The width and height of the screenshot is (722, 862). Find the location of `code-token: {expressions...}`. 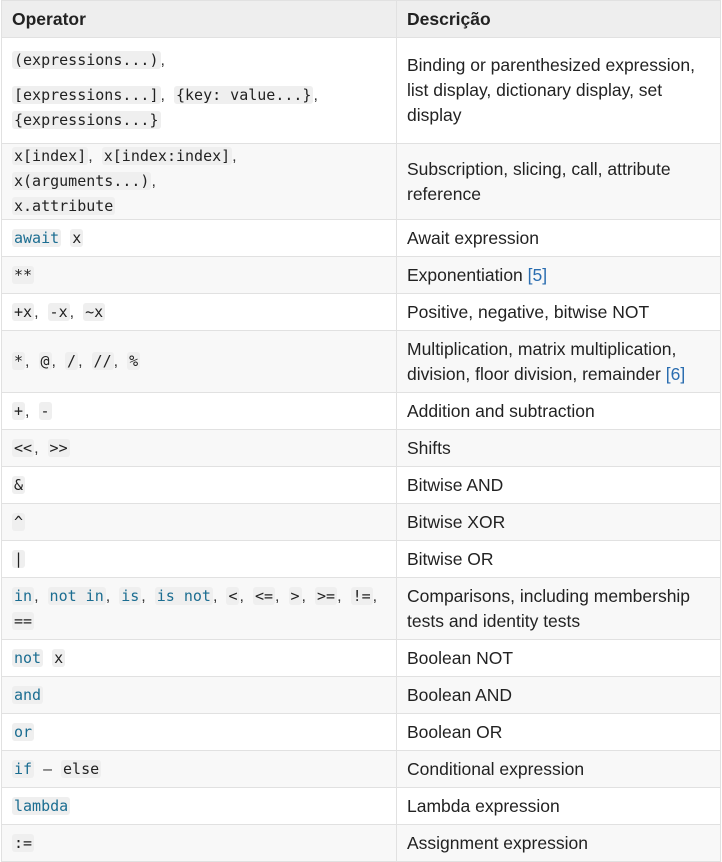

code-token: {expressions...} is located at coordinates (86, 120).